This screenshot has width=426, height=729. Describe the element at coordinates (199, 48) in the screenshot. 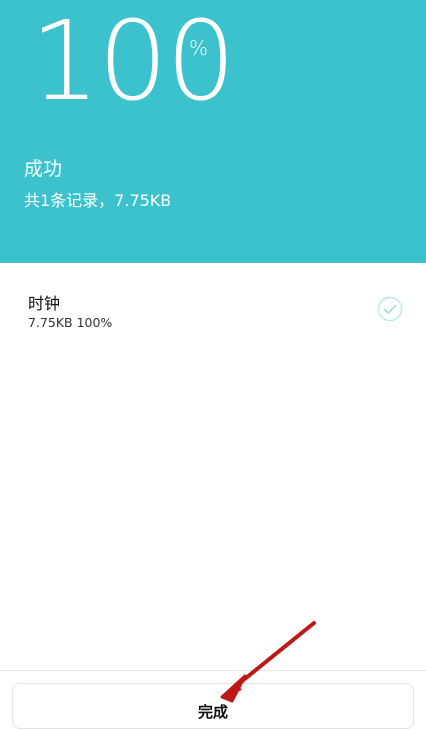

I see `percent-sign: %` at that location.